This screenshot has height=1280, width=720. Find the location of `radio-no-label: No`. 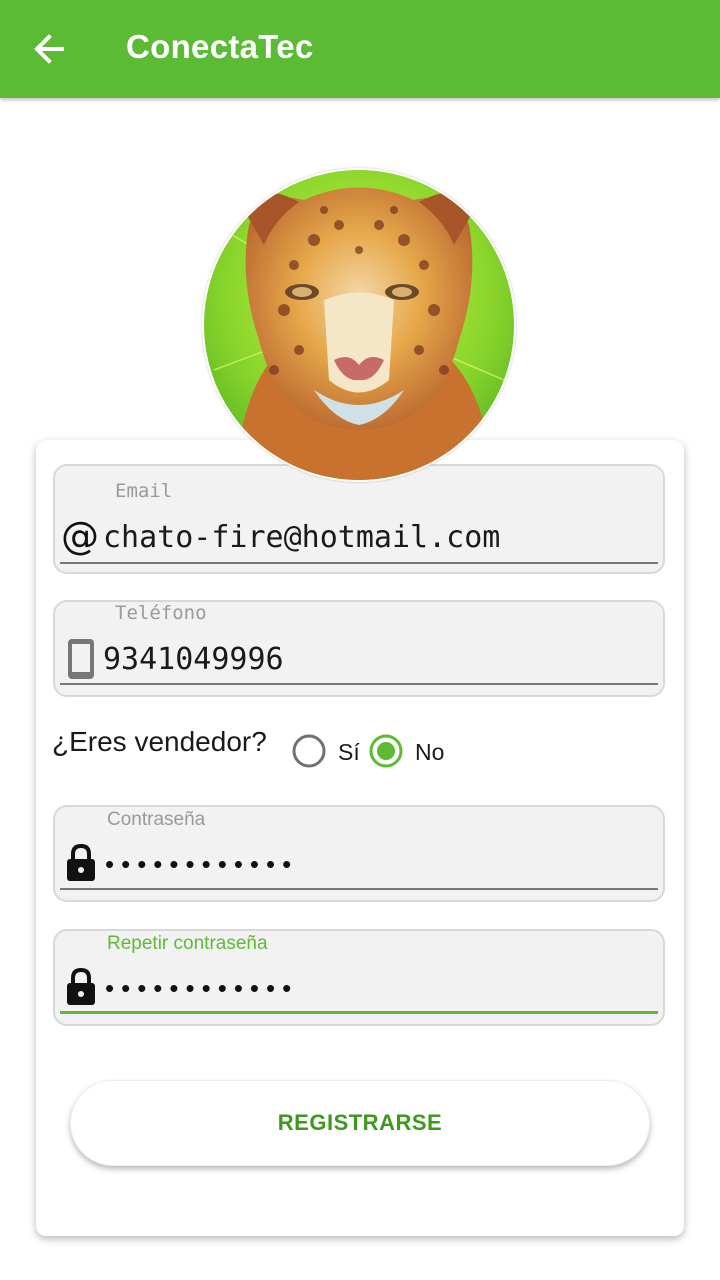

radio-no-label: No is located at coordinates (429, 752).